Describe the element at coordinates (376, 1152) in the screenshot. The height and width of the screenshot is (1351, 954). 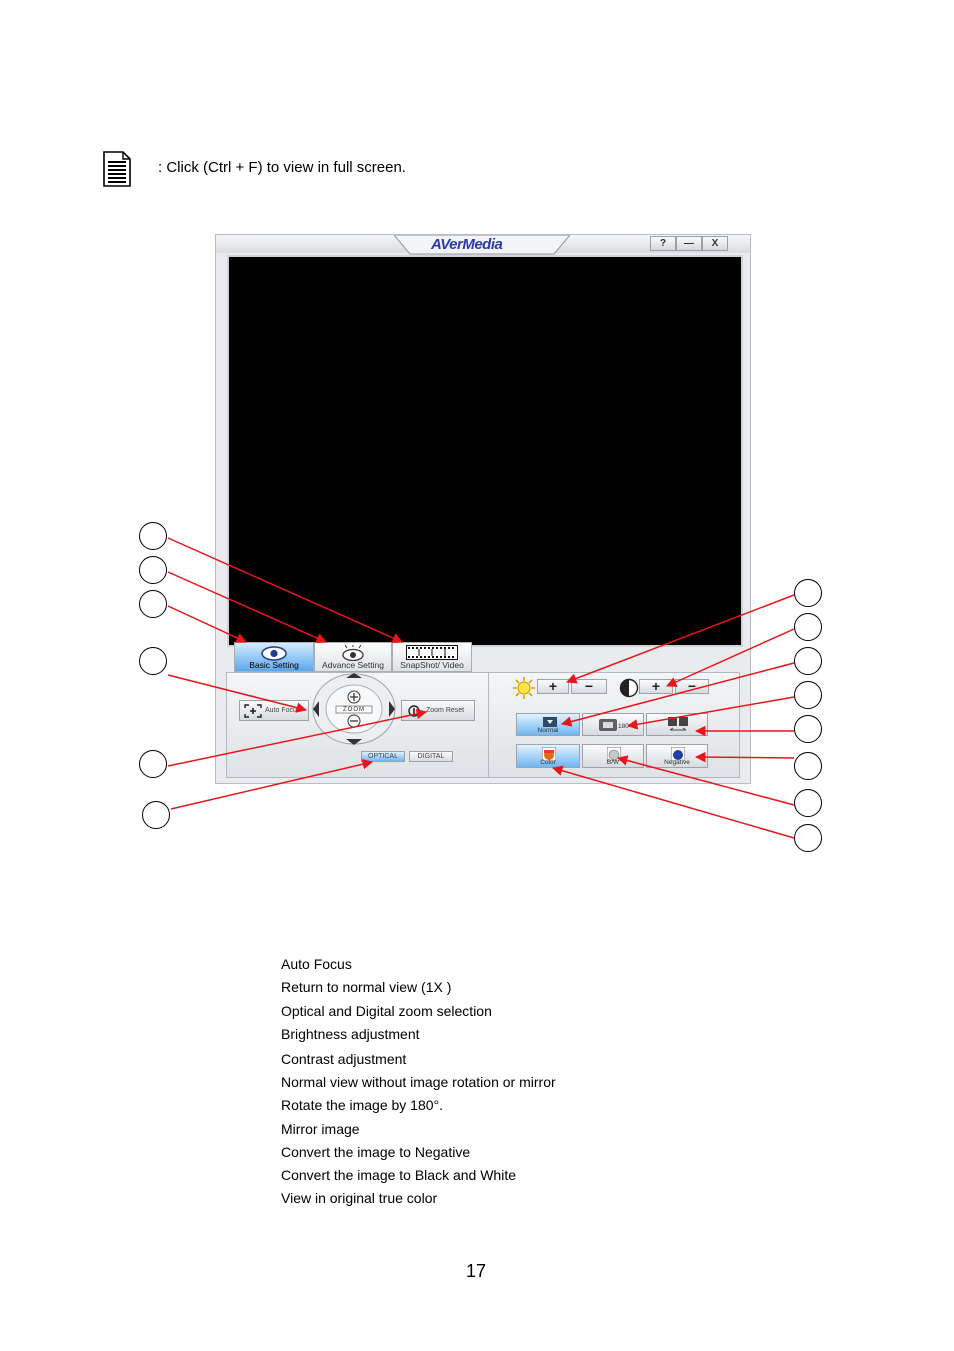
I see `legend-item: Convert the image to Negative` at that location.